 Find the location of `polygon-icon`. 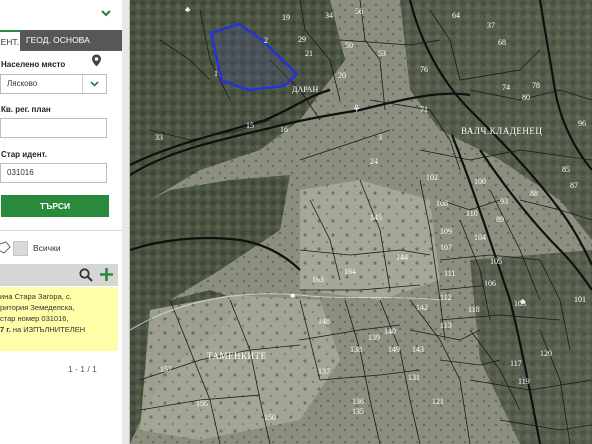

polygon-icon is located at coordinates (5, 247).